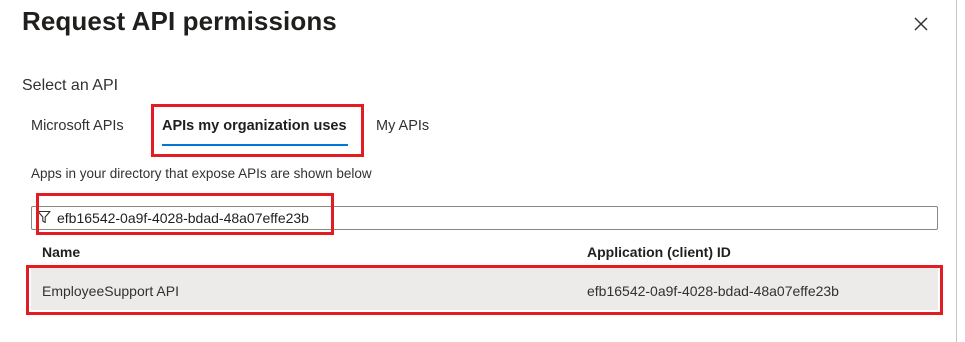 Image resolution: width=965 pixels, height=342 pixels. Describe the element at coordinates (254, 126) in the screenshot. I see `tab-apis-my-organization-uses: APIs my organization uses` at that location.